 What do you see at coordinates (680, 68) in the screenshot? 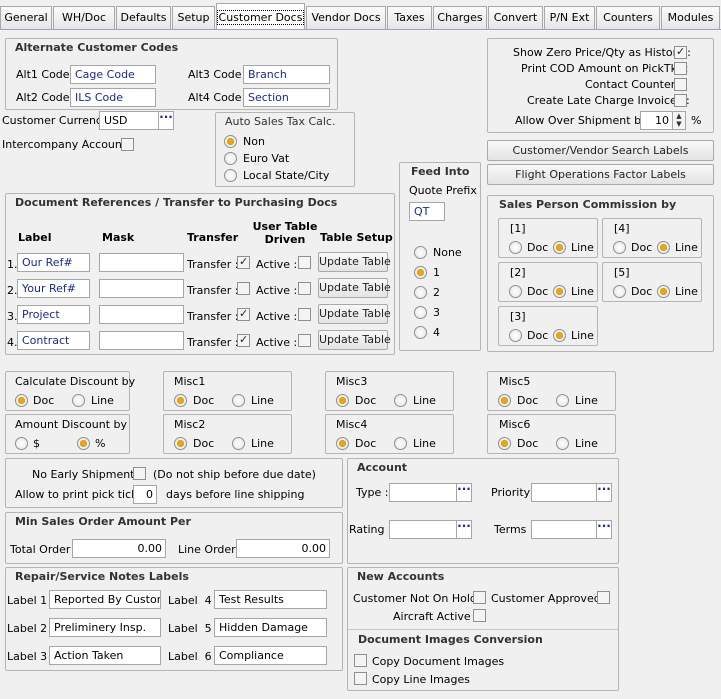
I see `print-cod-checkbox` at bounding box center [680, 68].